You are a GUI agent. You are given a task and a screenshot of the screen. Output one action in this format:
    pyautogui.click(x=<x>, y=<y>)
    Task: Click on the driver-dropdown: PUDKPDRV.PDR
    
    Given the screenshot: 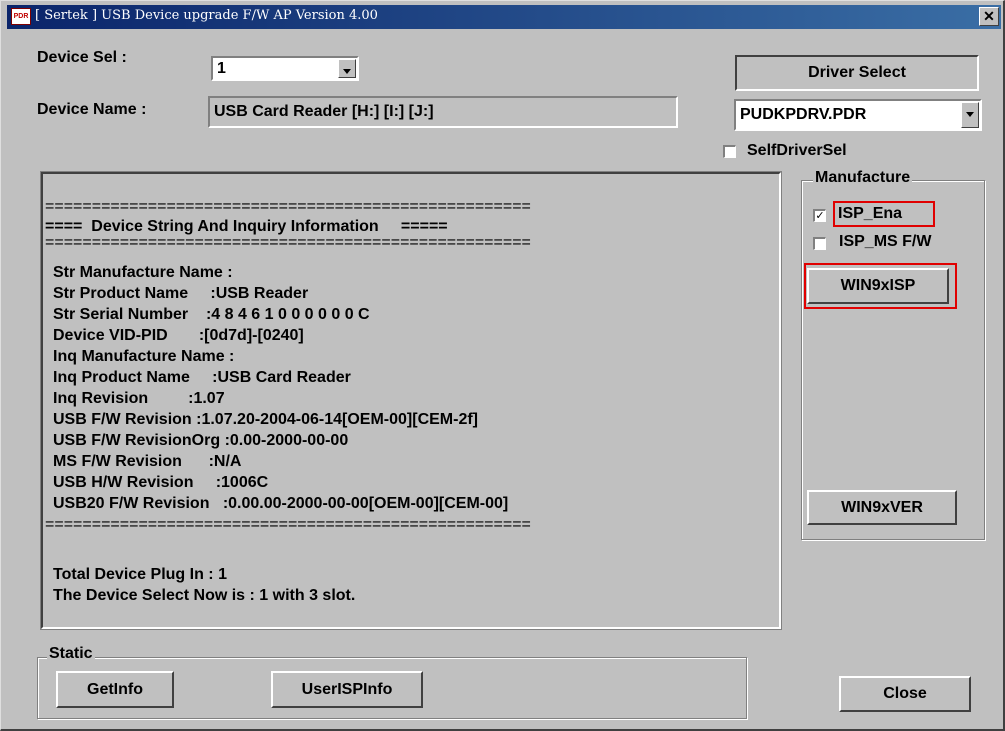 What is the action you would take?
    pyautogui.click(x=858, y=115)
    